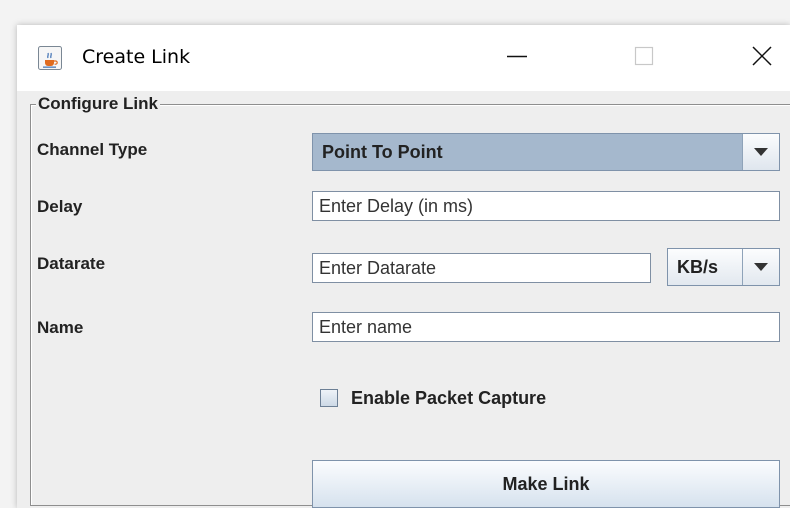  I want to click on datarate-input, so click(481, 268).